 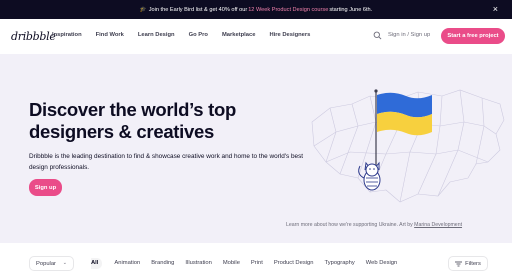 I want to click on category-tab-all: All, so click(x=97, y=263).